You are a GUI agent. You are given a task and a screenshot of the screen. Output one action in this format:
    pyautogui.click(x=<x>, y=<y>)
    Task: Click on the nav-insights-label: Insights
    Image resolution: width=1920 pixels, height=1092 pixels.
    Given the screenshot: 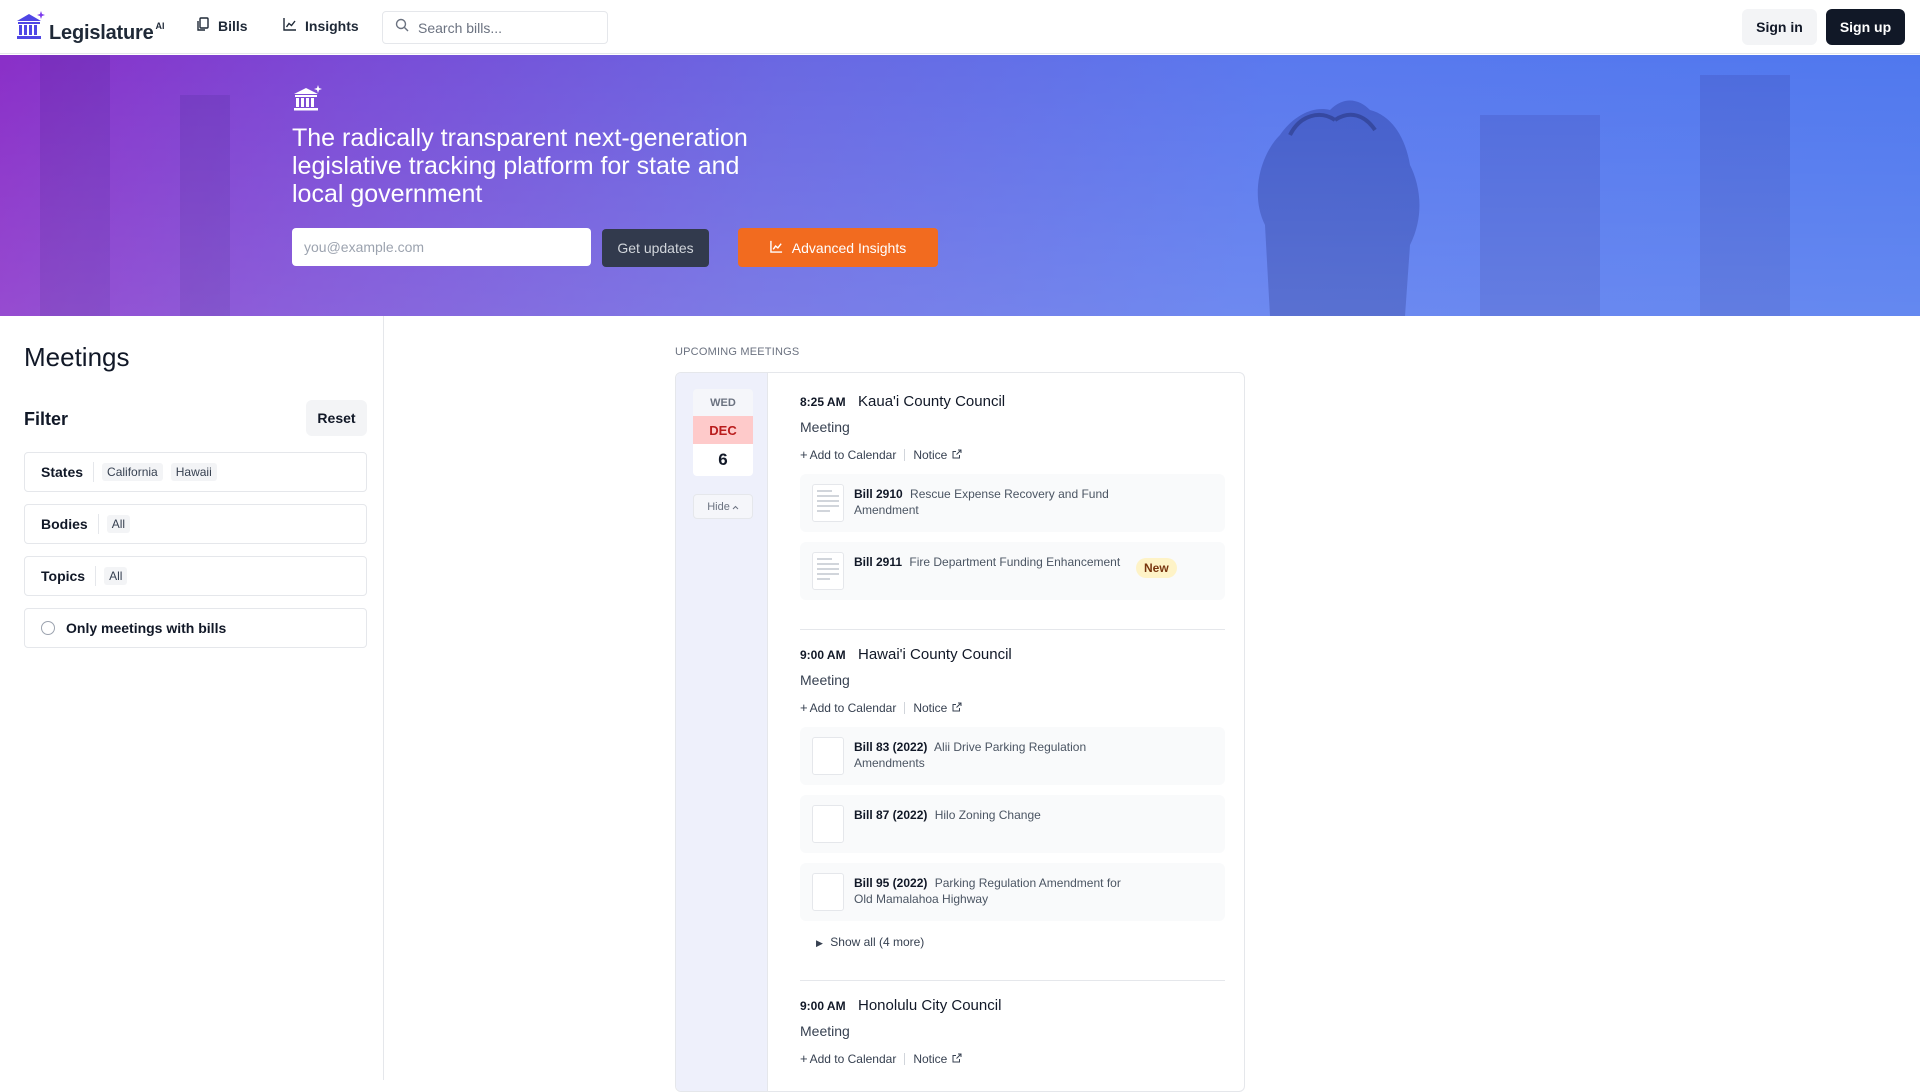 What is the action you would take?
    pyautogui.click(x=332, y=25)
    